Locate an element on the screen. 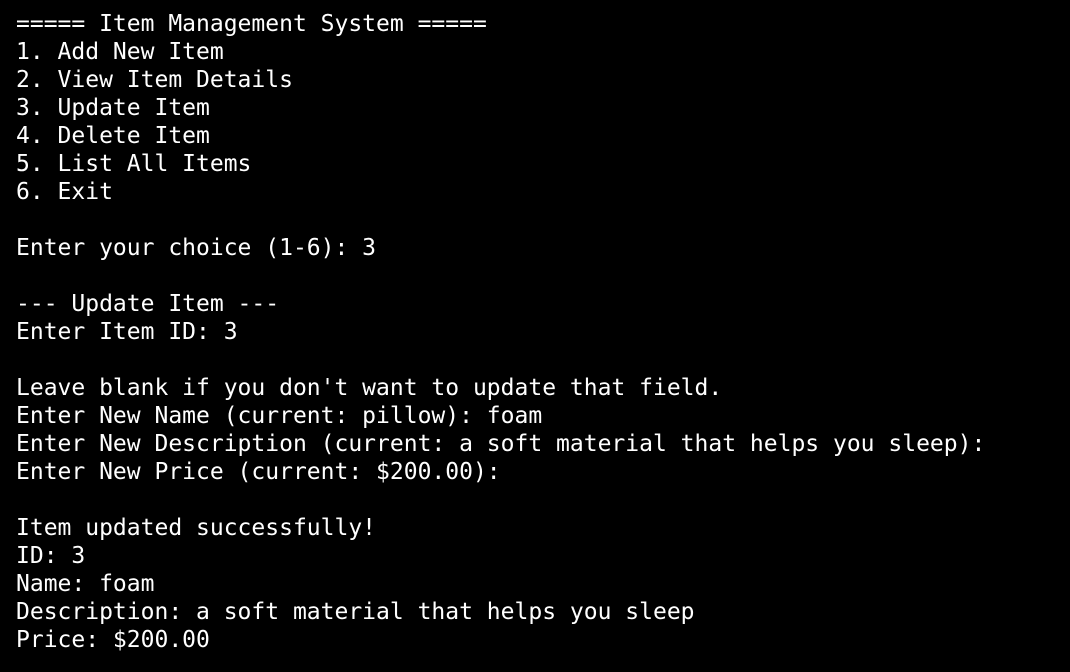 The height and width of the screenshot is (672, 1070). menu-option-view: 2. View Item Details is located at coordinates (154, 80).